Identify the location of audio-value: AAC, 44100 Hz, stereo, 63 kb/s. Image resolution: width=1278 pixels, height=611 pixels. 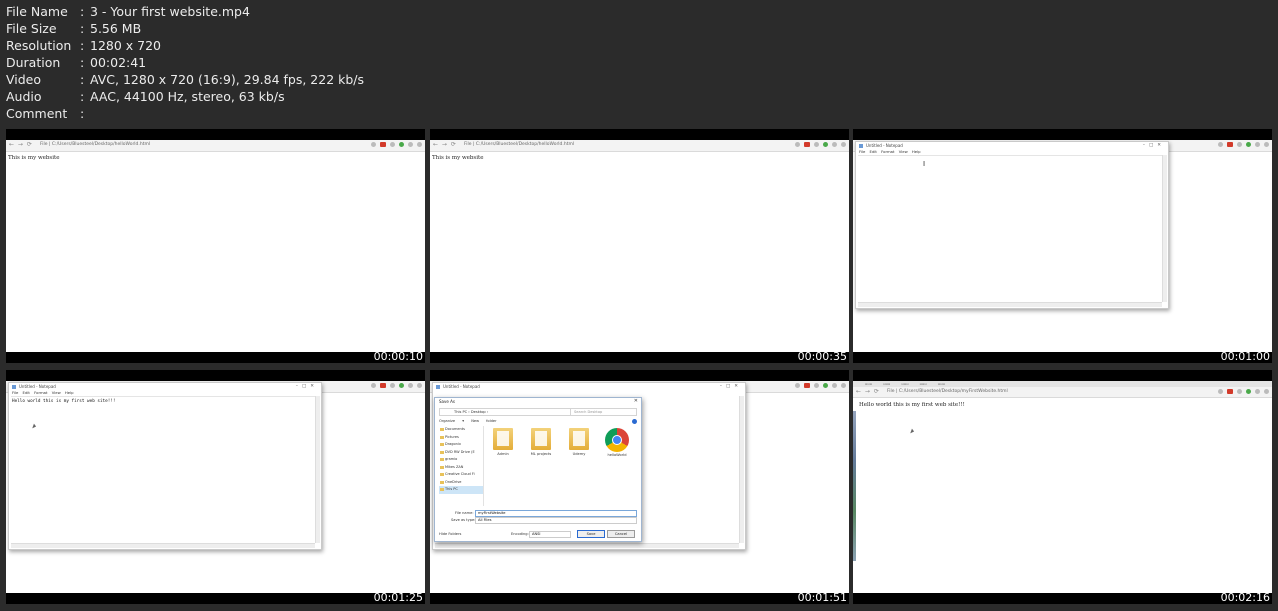
(187, 96).